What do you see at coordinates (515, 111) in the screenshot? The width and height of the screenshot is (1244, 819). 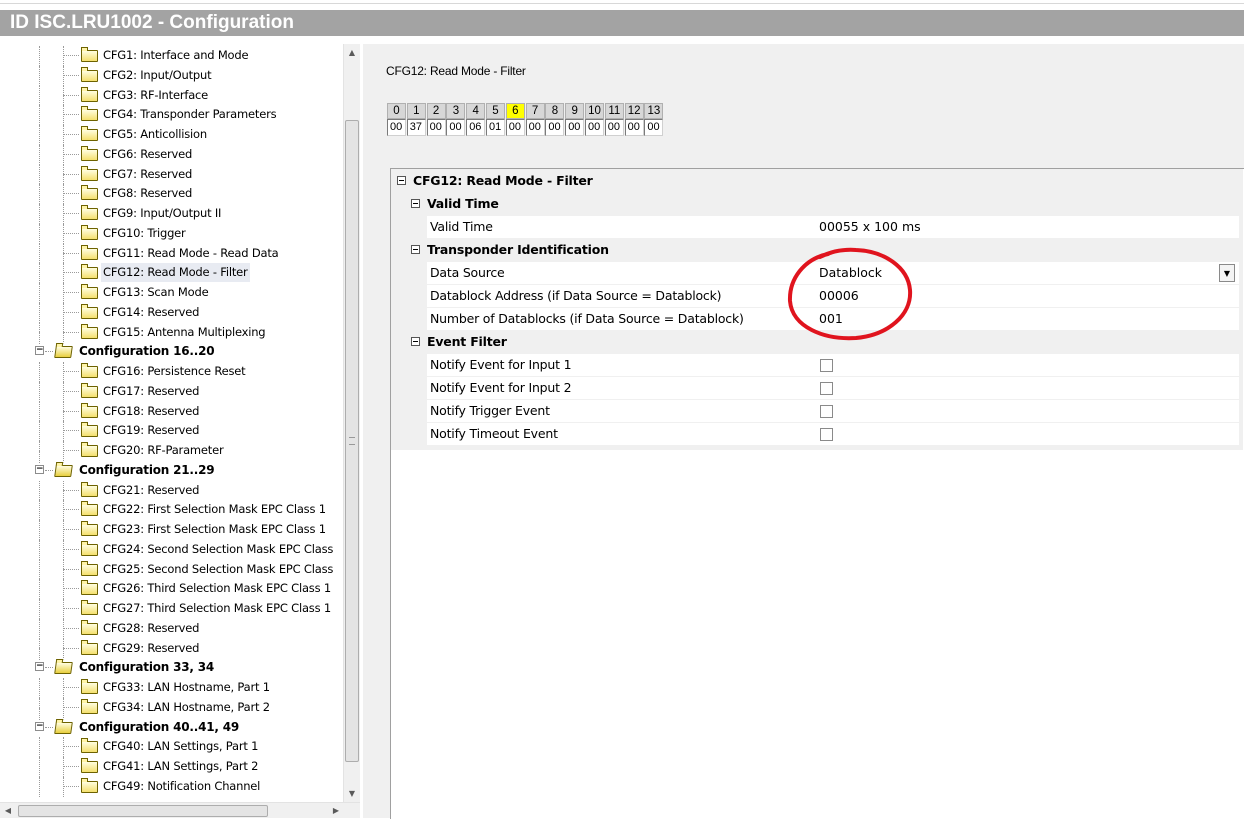 I see `byte-index-header: 6` at bounding box center [515, 111].